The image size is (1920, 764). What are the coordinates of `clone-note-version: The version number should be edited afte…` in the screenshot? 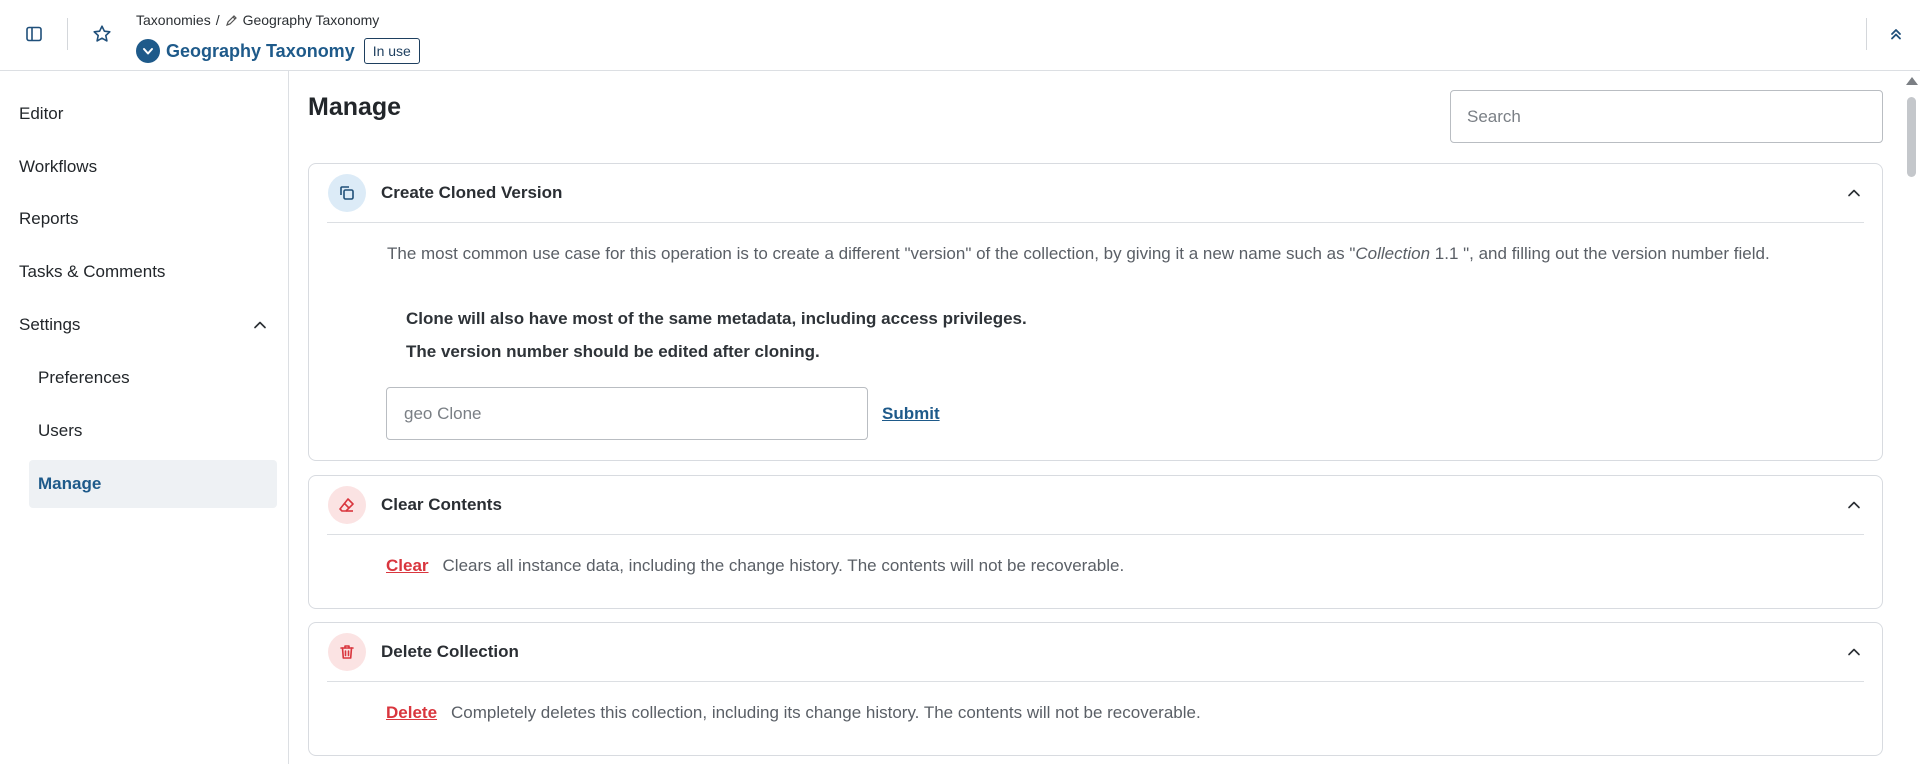 It's located at (613, 351).